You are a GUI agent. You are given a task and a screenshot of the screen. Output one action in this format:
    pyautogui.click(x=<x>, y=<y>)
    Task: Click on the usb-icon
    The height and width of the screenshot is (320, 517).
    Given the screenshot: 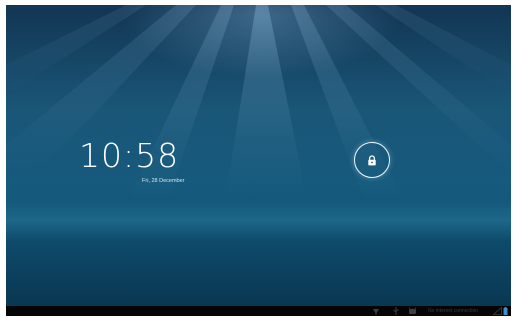 What is the action you would take?
    pyautogui.click(x=396, y=311)
    